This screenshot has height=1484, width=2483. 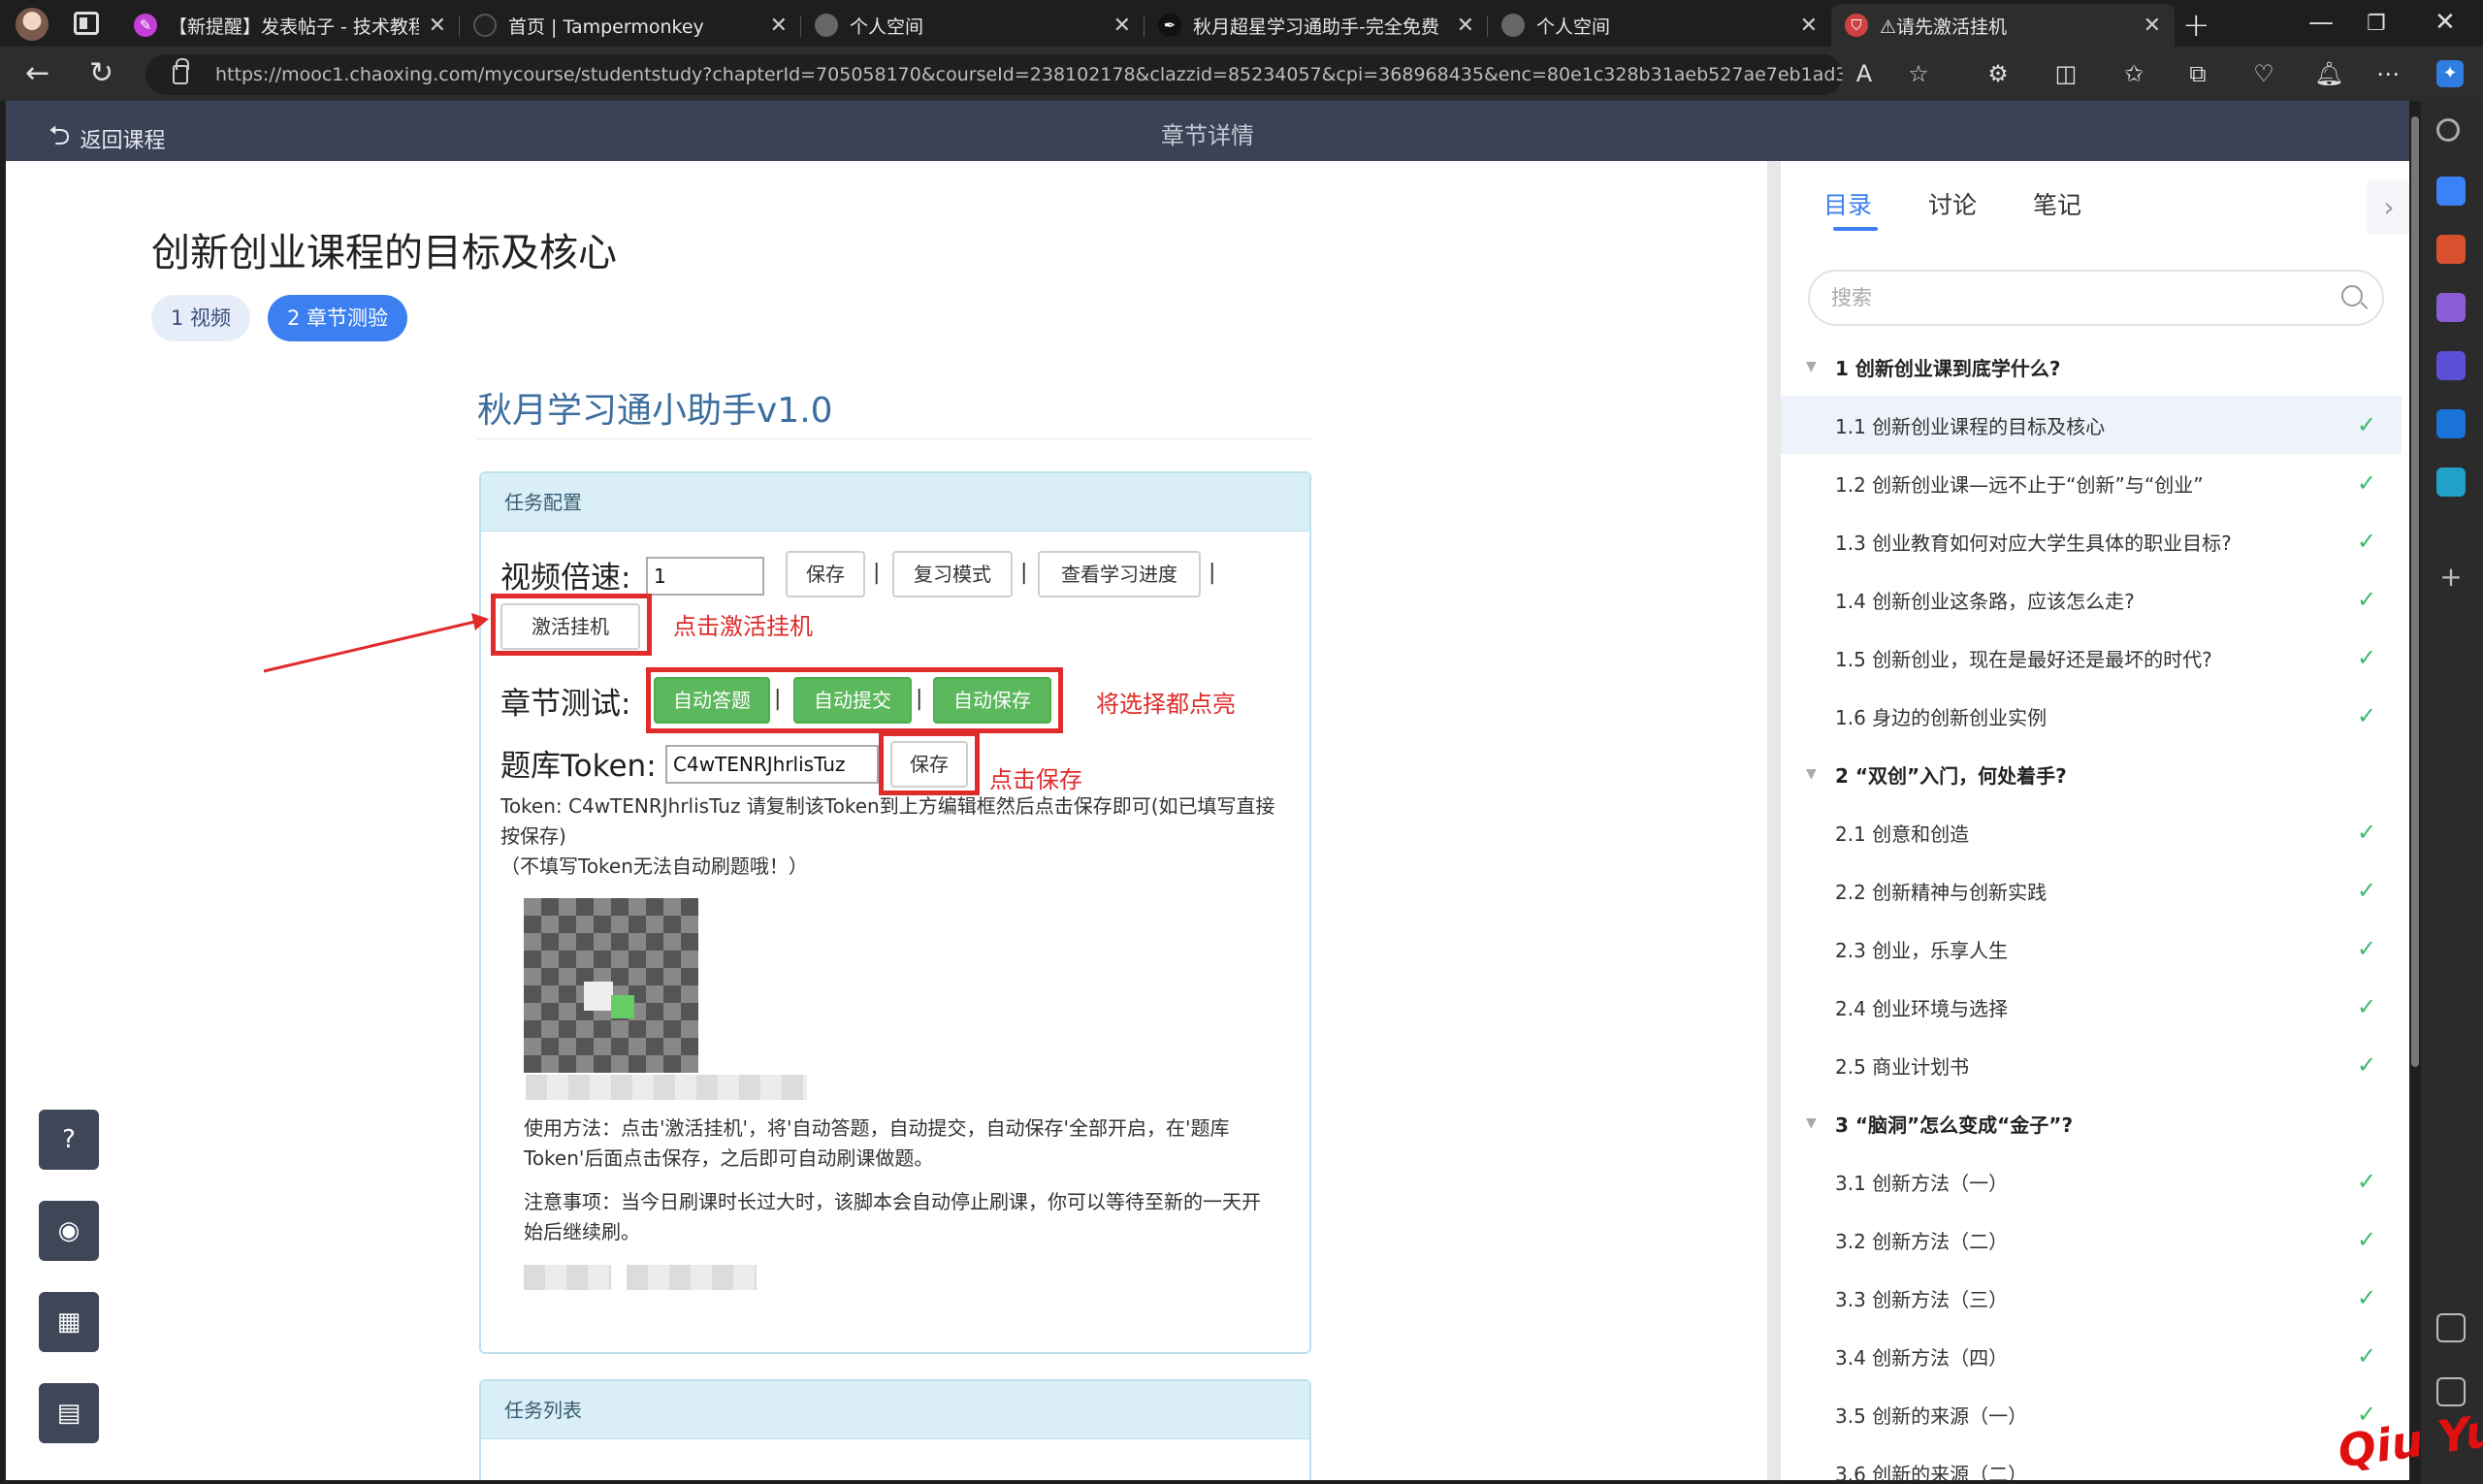 I want to click on toc-item: 1.6 身边的创新创业实例 ✓, so click(x=2092, y=716).